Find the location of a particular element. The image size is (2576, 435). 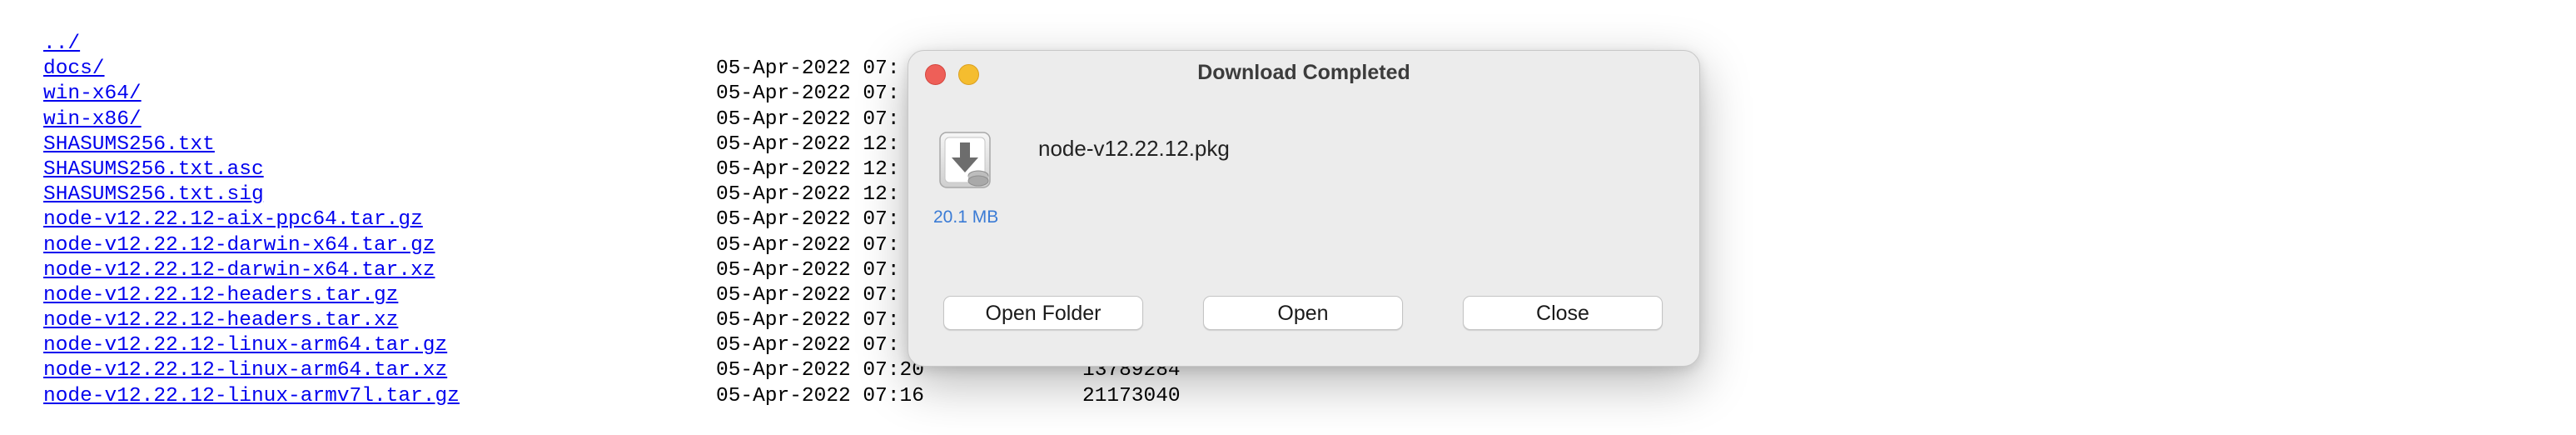

file-link: node-v12.22.12-headers.tar.xz is located at coordinates (220, 320).